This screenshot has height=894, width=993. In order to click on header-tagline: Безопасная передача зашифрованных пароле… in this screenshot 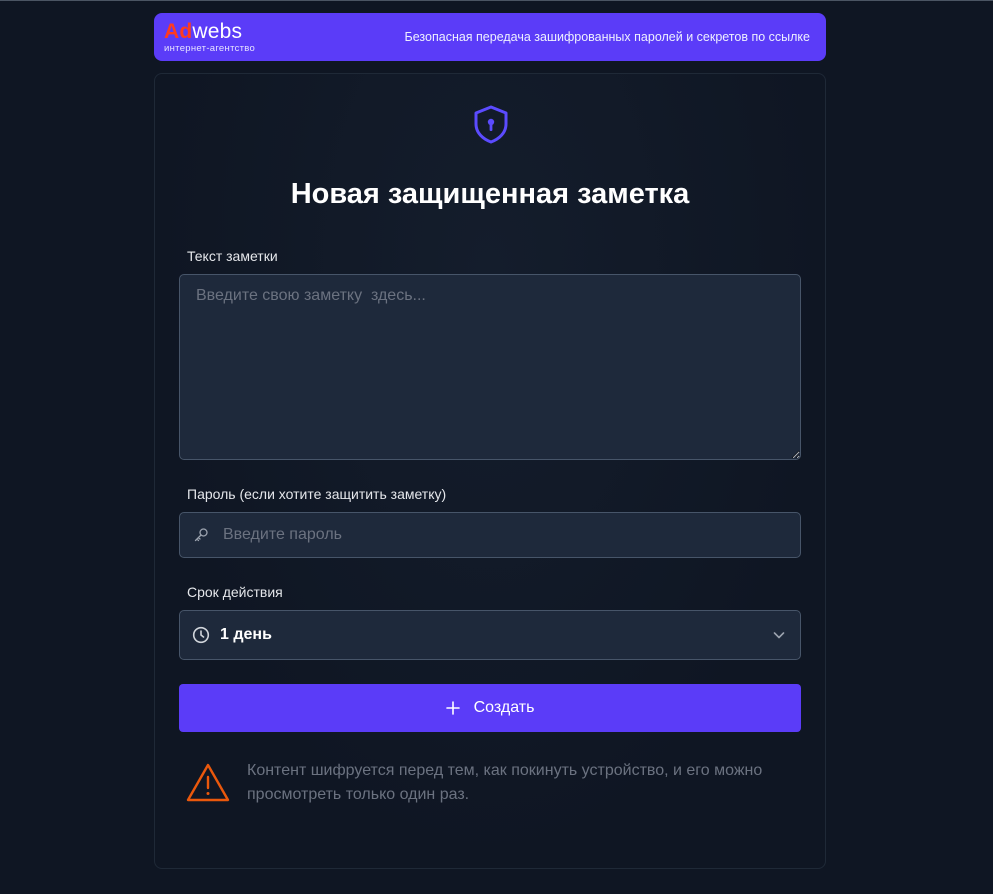, I will do `click(607, 37)`.